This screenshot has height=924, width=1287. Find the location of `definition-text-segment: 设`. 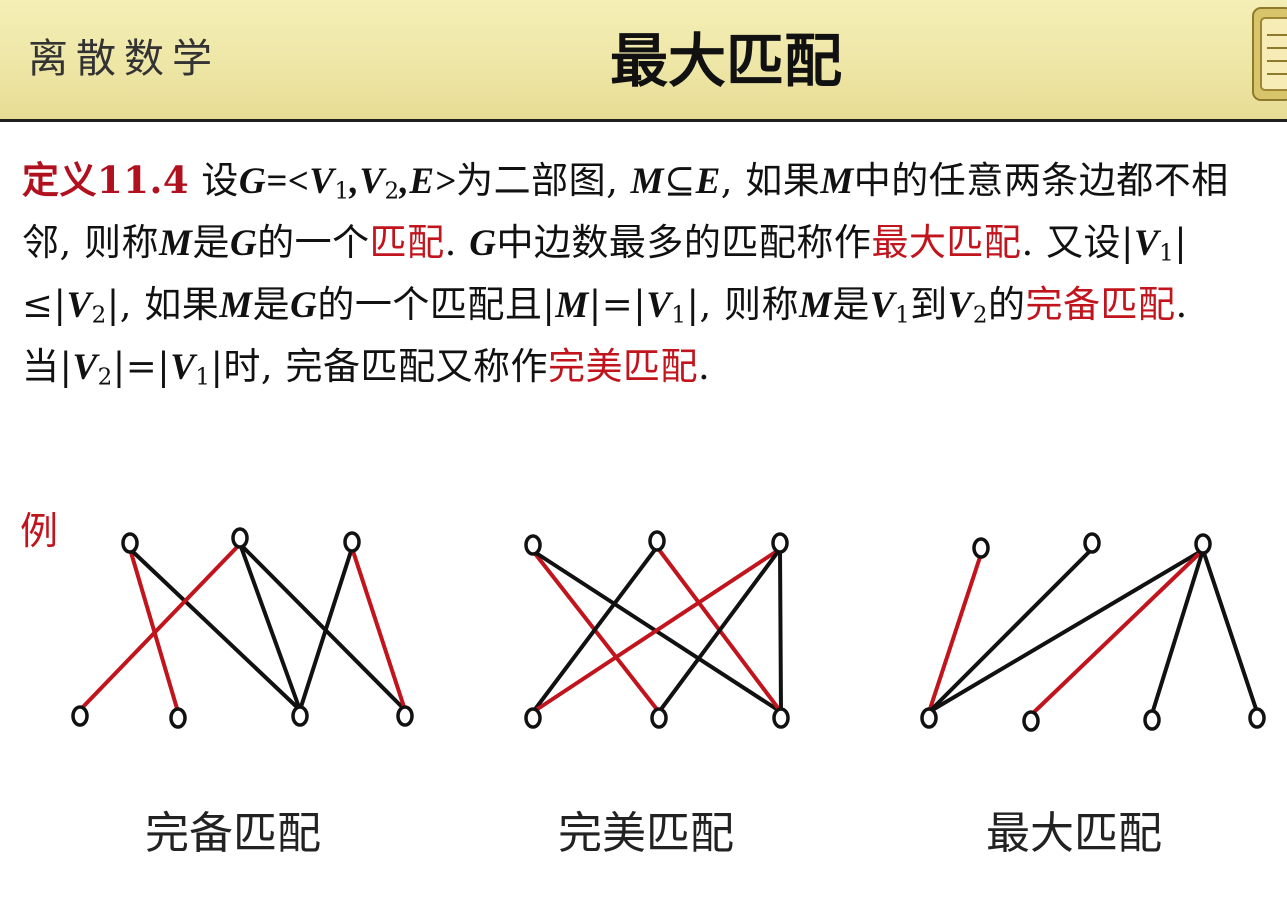

definition-text-segment: 设 is located at coordinates (214, 180).